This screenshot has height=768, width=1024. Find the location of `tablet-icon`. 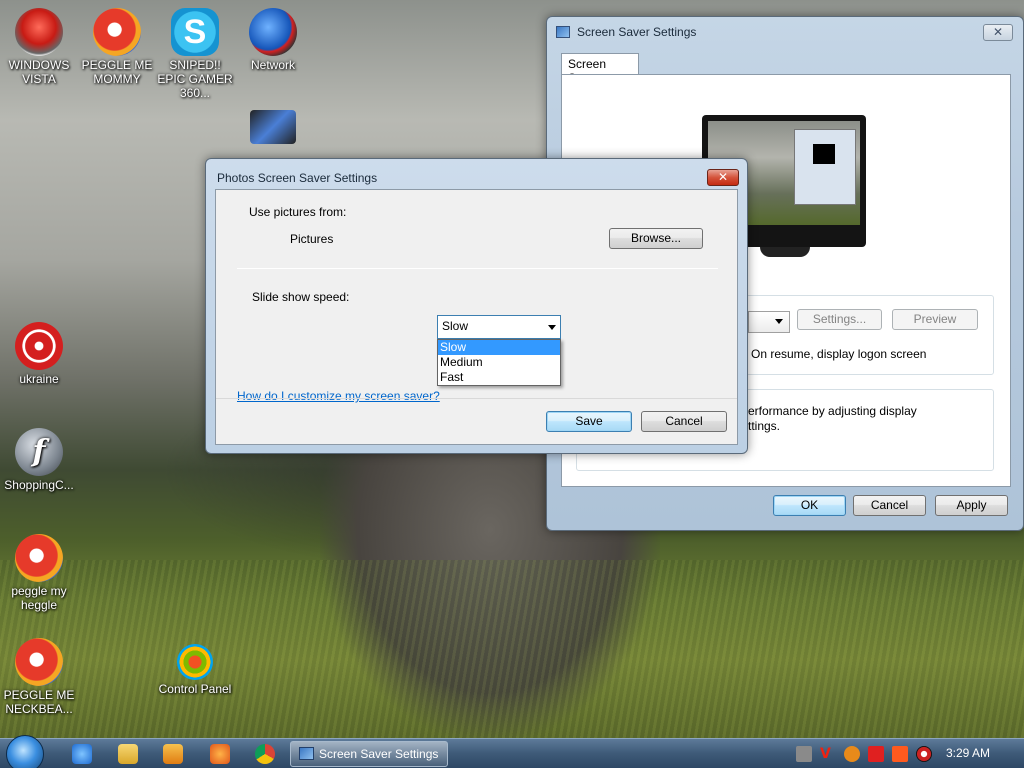

tablet-icon is located at coordinates (273, 127).